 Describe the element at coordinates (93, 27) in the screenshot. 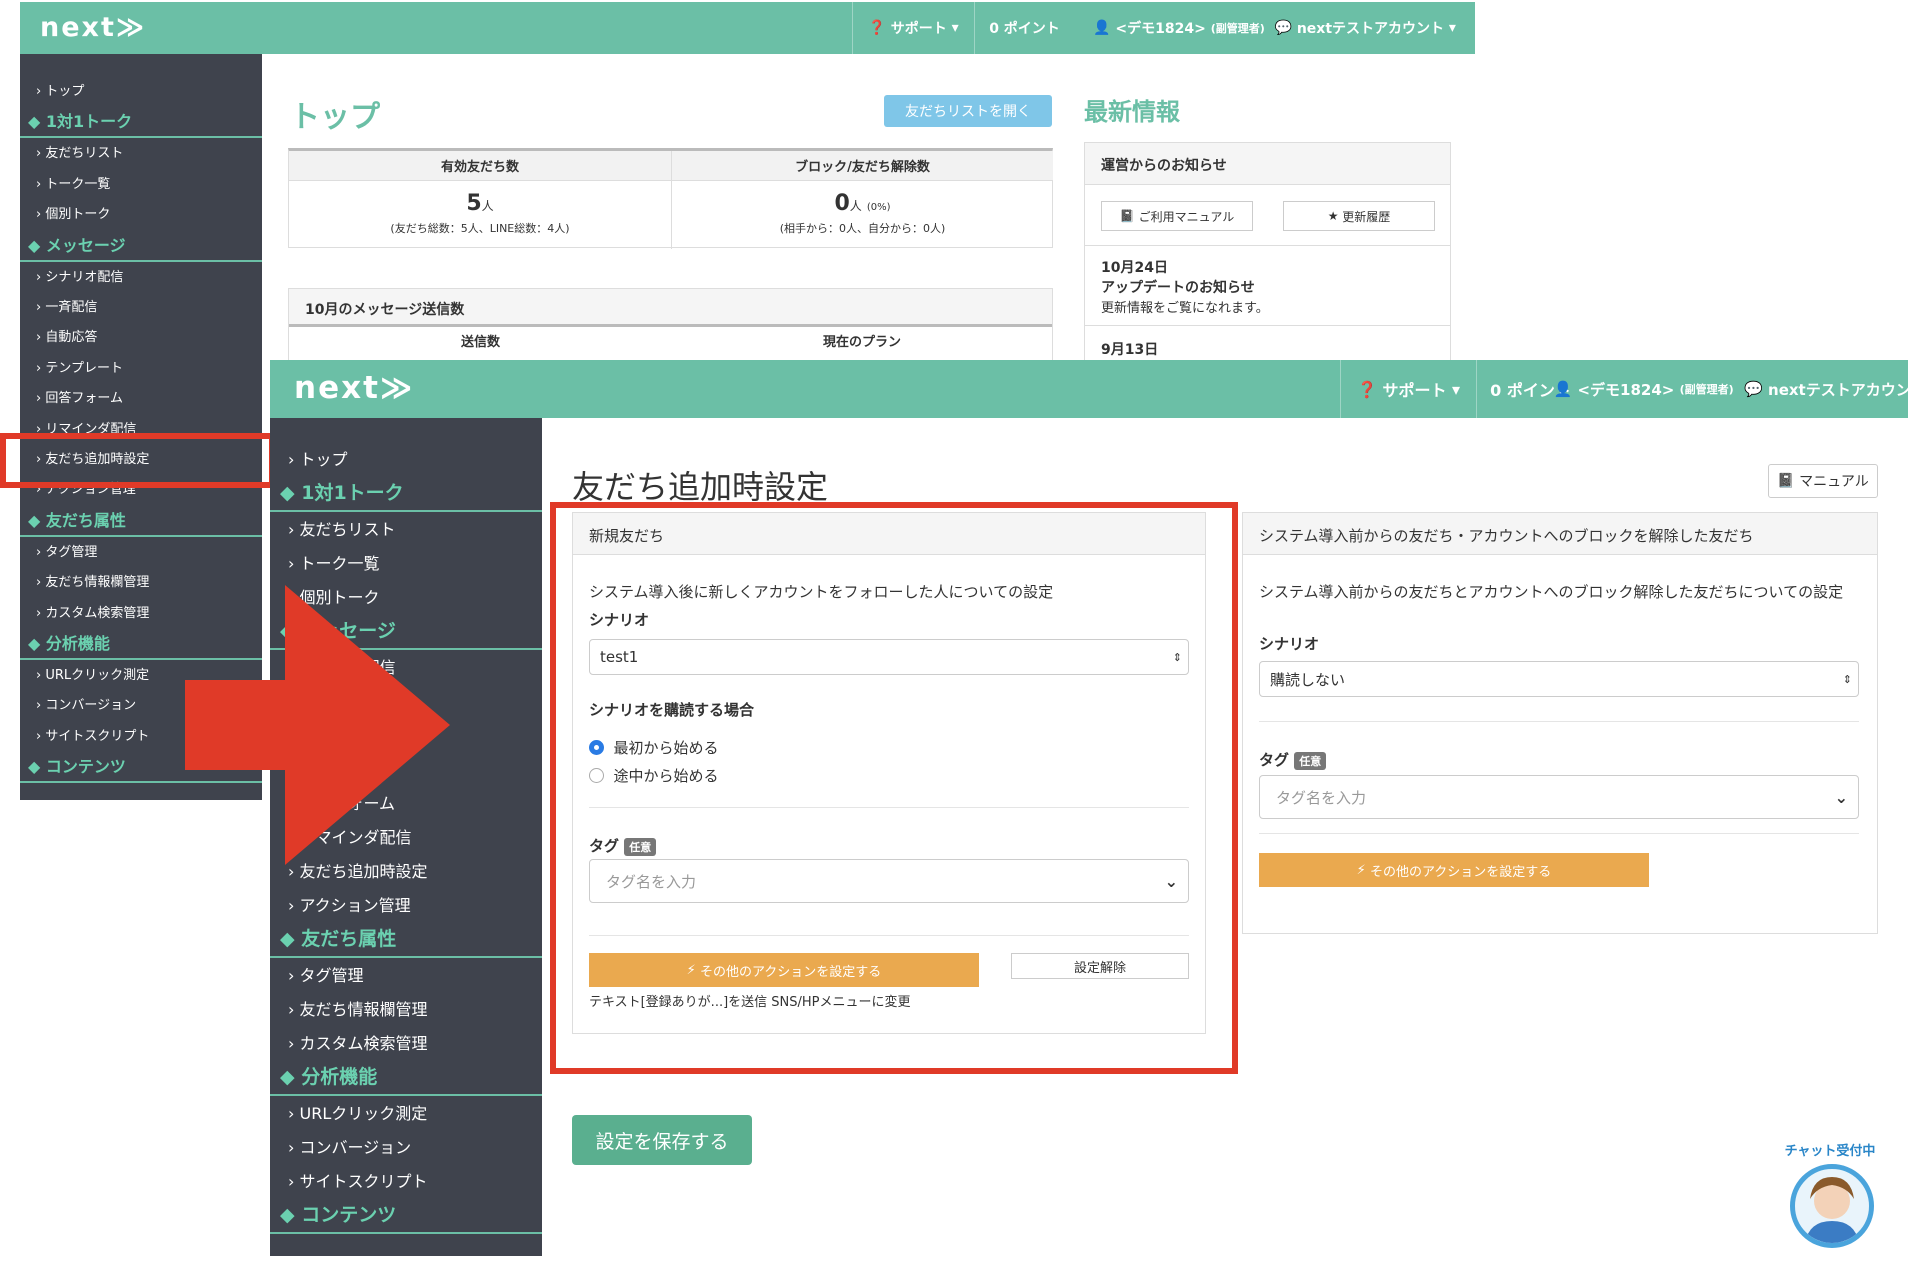

I see `back-logo: next≫` at that location.